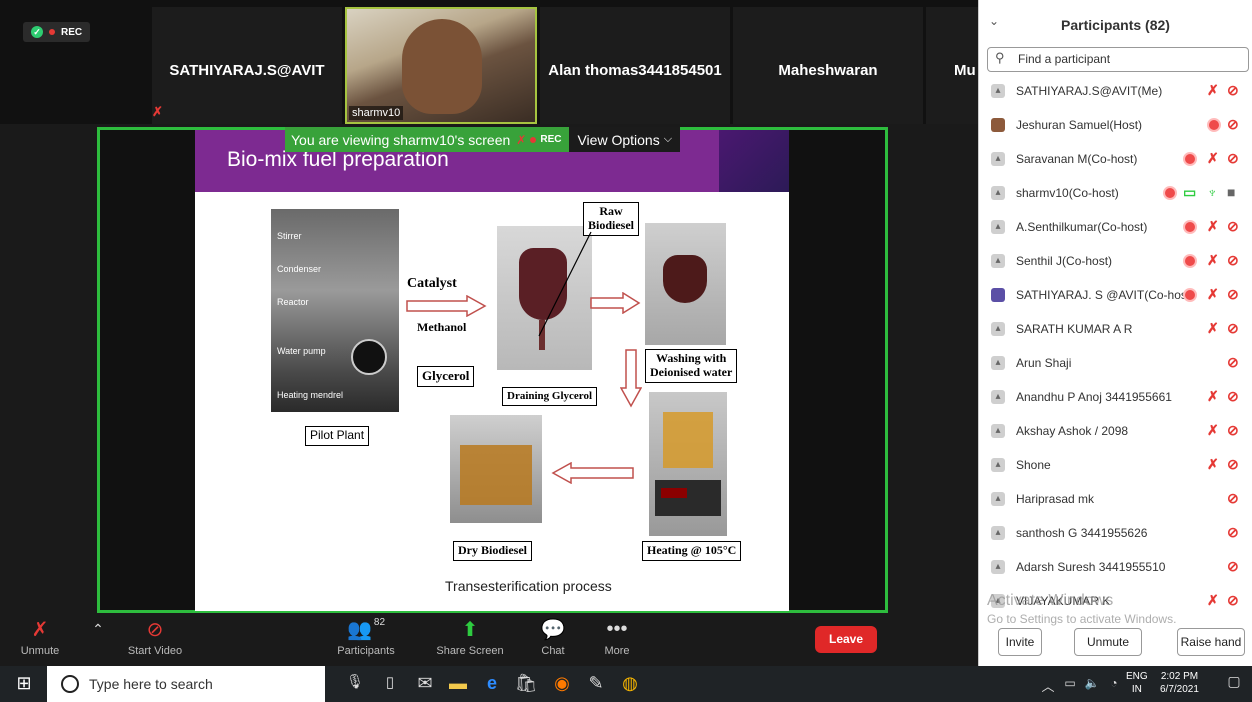 This screenshot has width=1252, height=702. I want to click on washing-label: Washing with Deionised water, so click(691, 366).